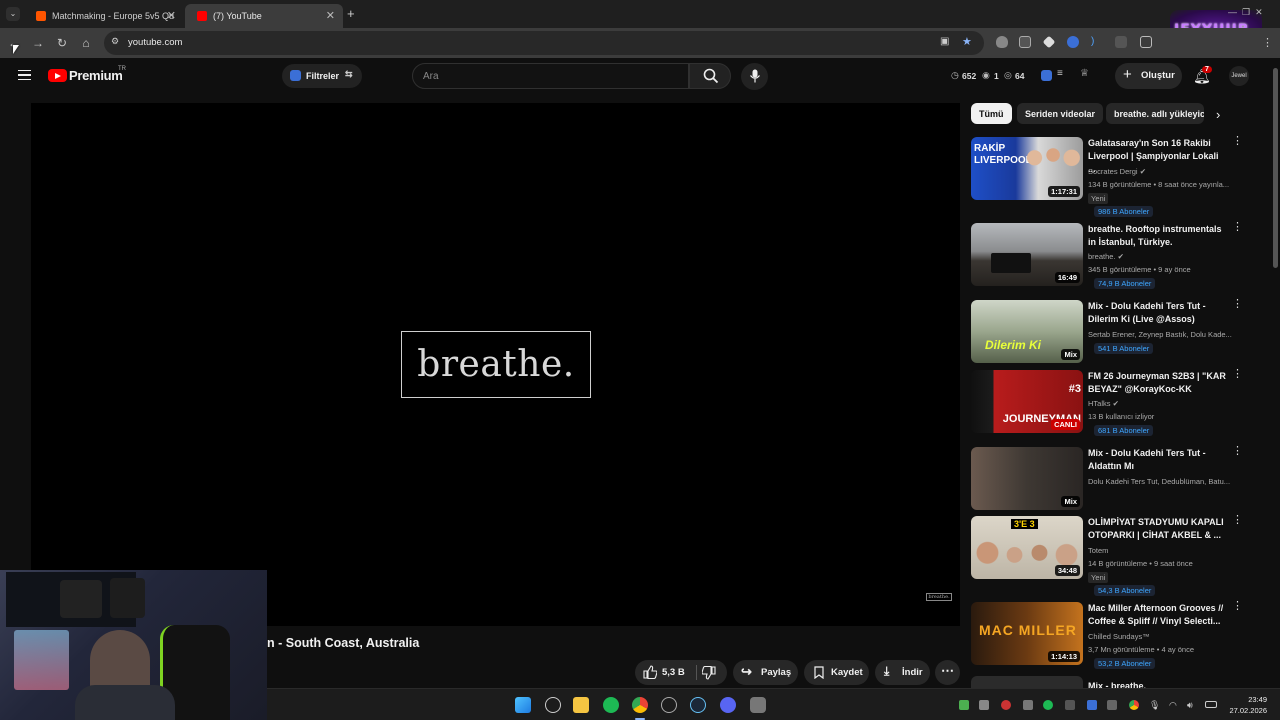 The height and width of the screenshot is (720, 1280). Describe the element at coordinates (1275, 168) in the screenshot. I see `scrollbar-thumb` at that location.